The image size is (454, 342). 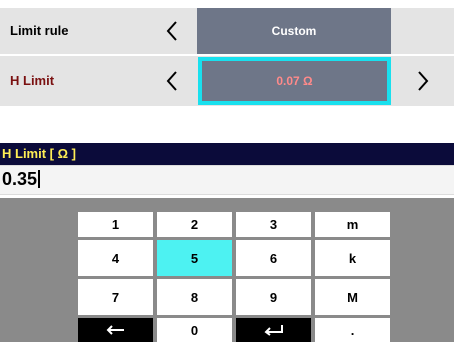 I want to click on key-decimal-point: ., so click(x=352, y=330).